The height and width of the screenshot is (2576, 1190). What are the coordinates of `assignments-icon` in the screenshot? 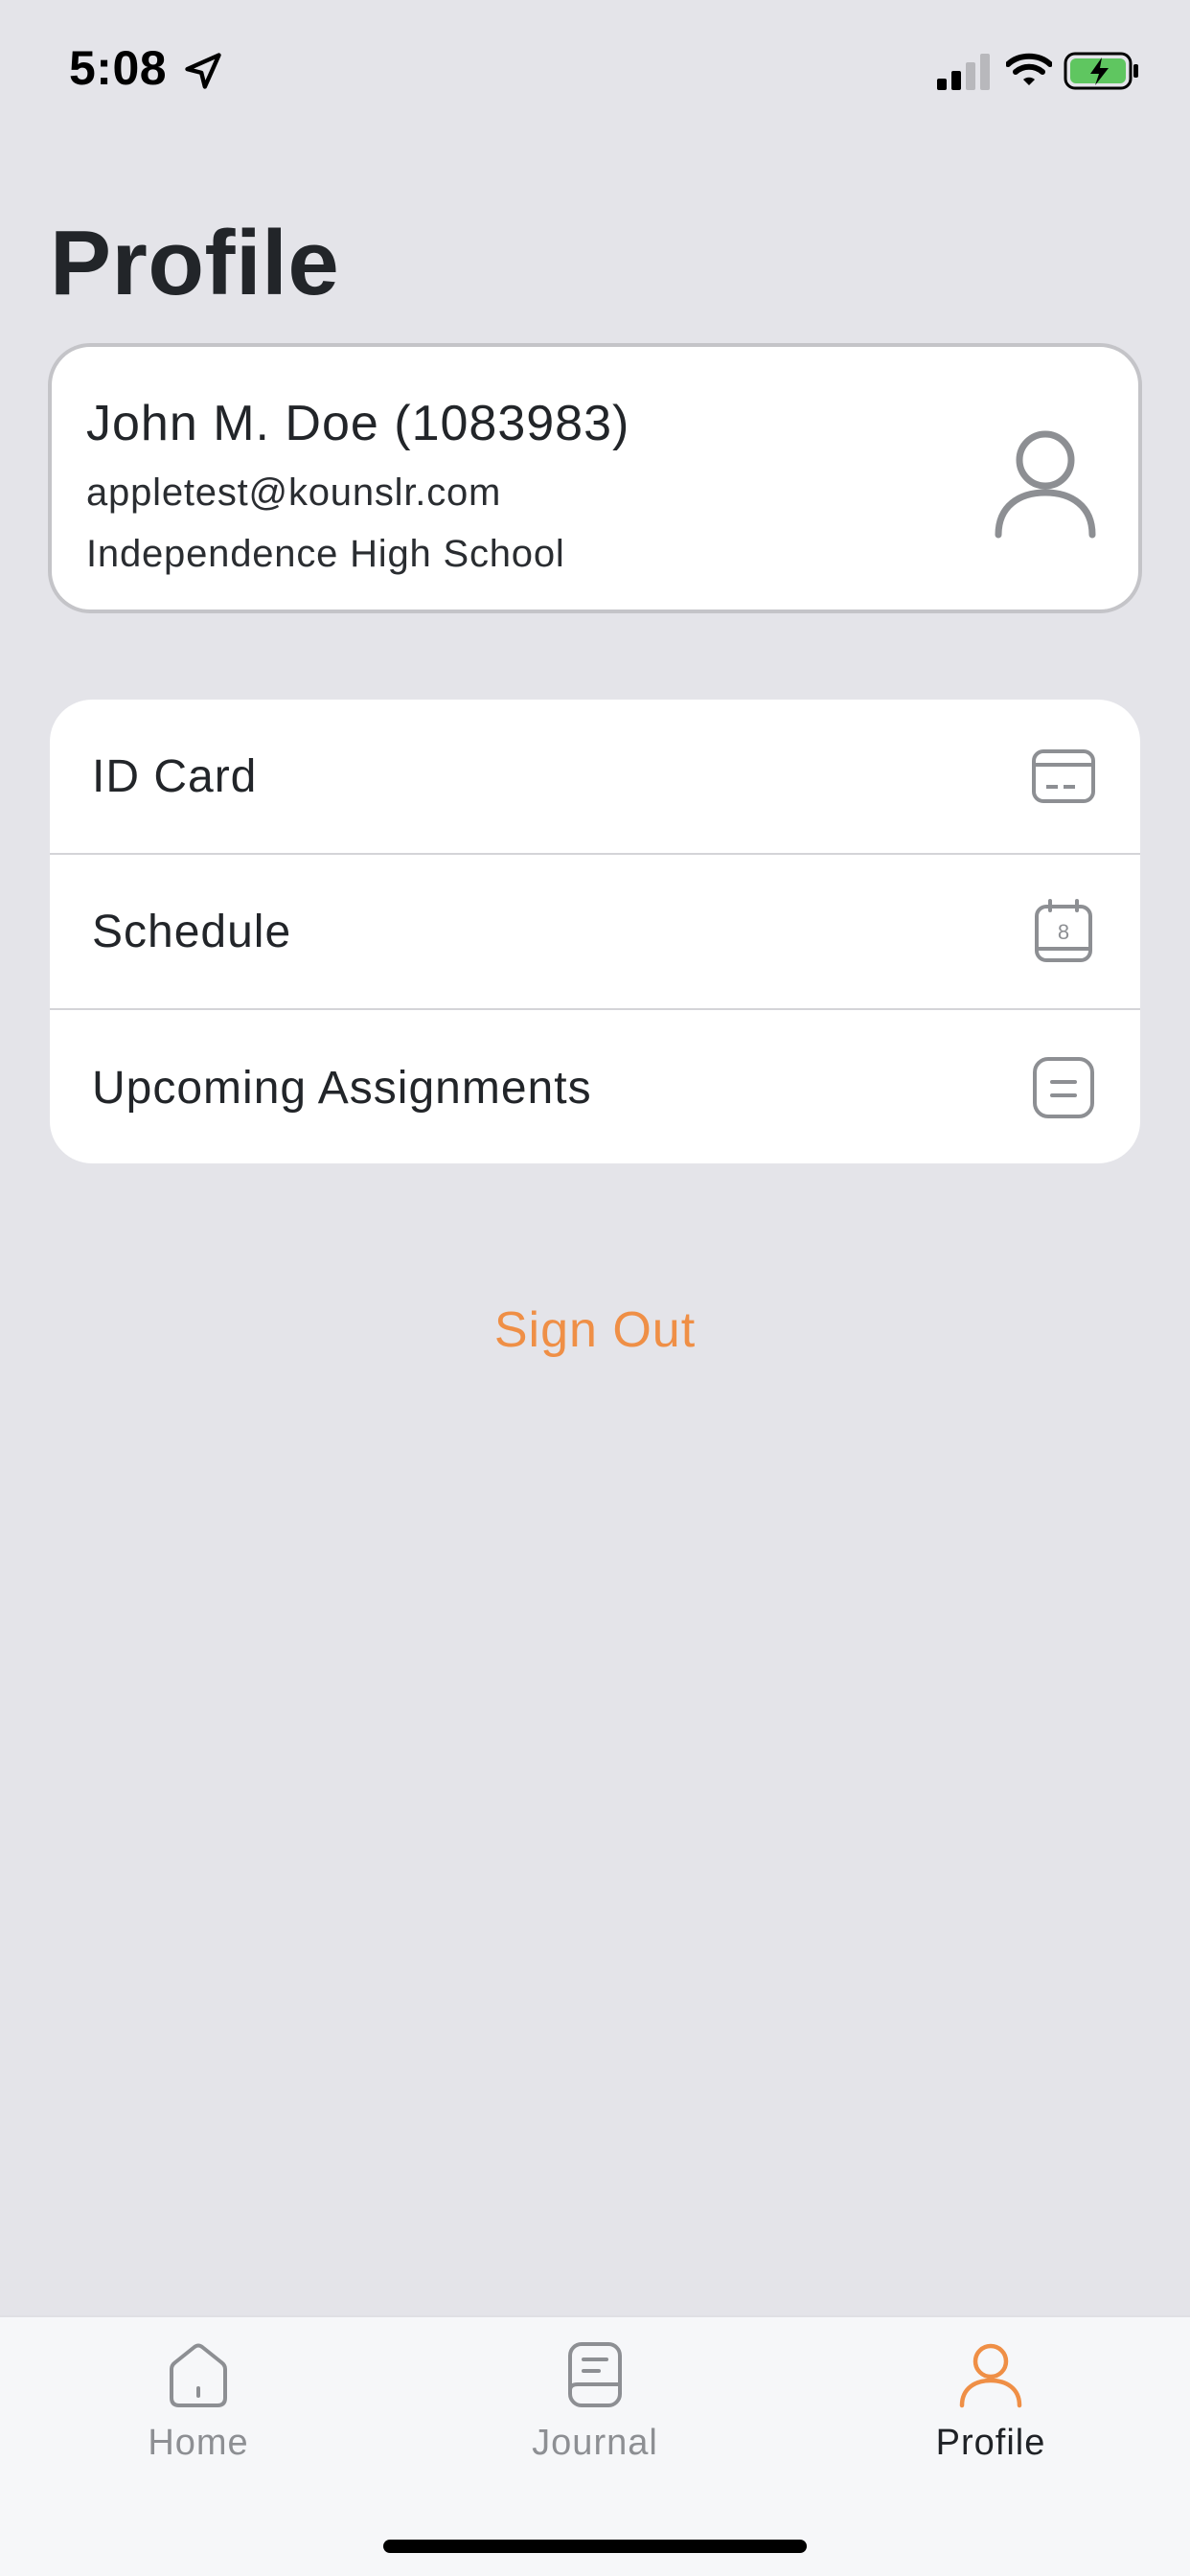 It's located at (1064, 1087).